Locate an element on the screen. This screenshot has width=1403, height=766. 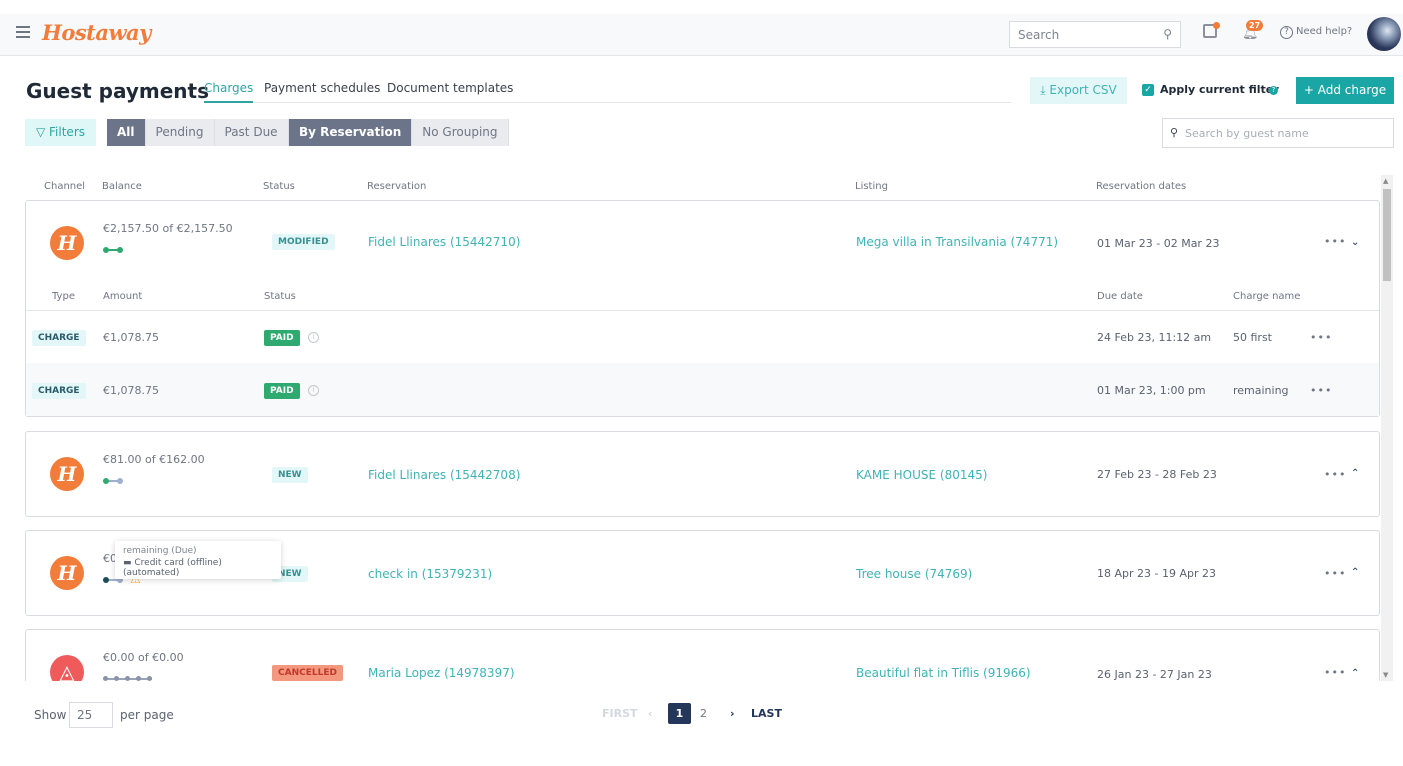
guest-search-placeholder: Search by guest name is located at coordinates (1247, 133).